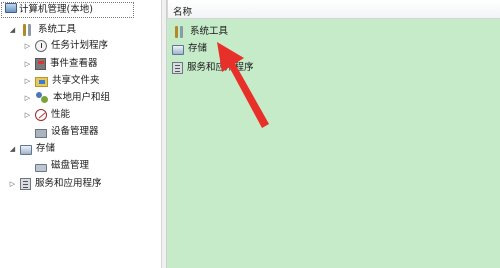  I want to click on column-header-name: 名称, so click(333, 9).